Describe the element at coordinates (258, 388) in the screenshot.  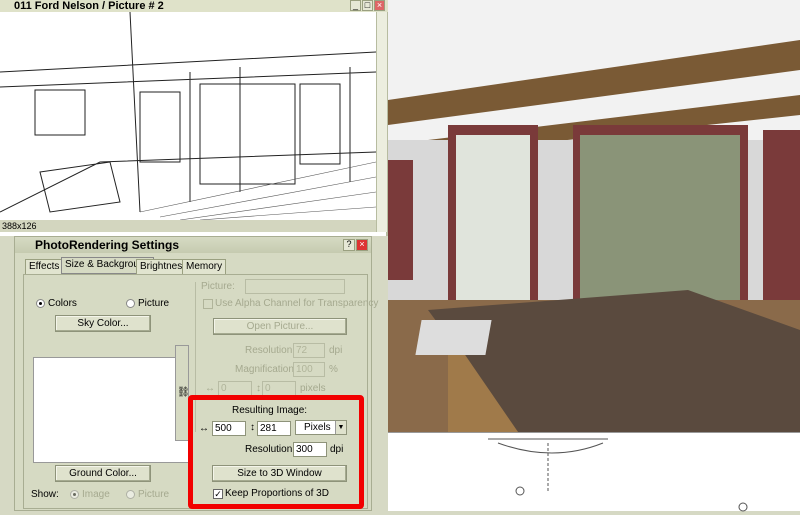
I see `height-arrow-icon: ↕` at that location.